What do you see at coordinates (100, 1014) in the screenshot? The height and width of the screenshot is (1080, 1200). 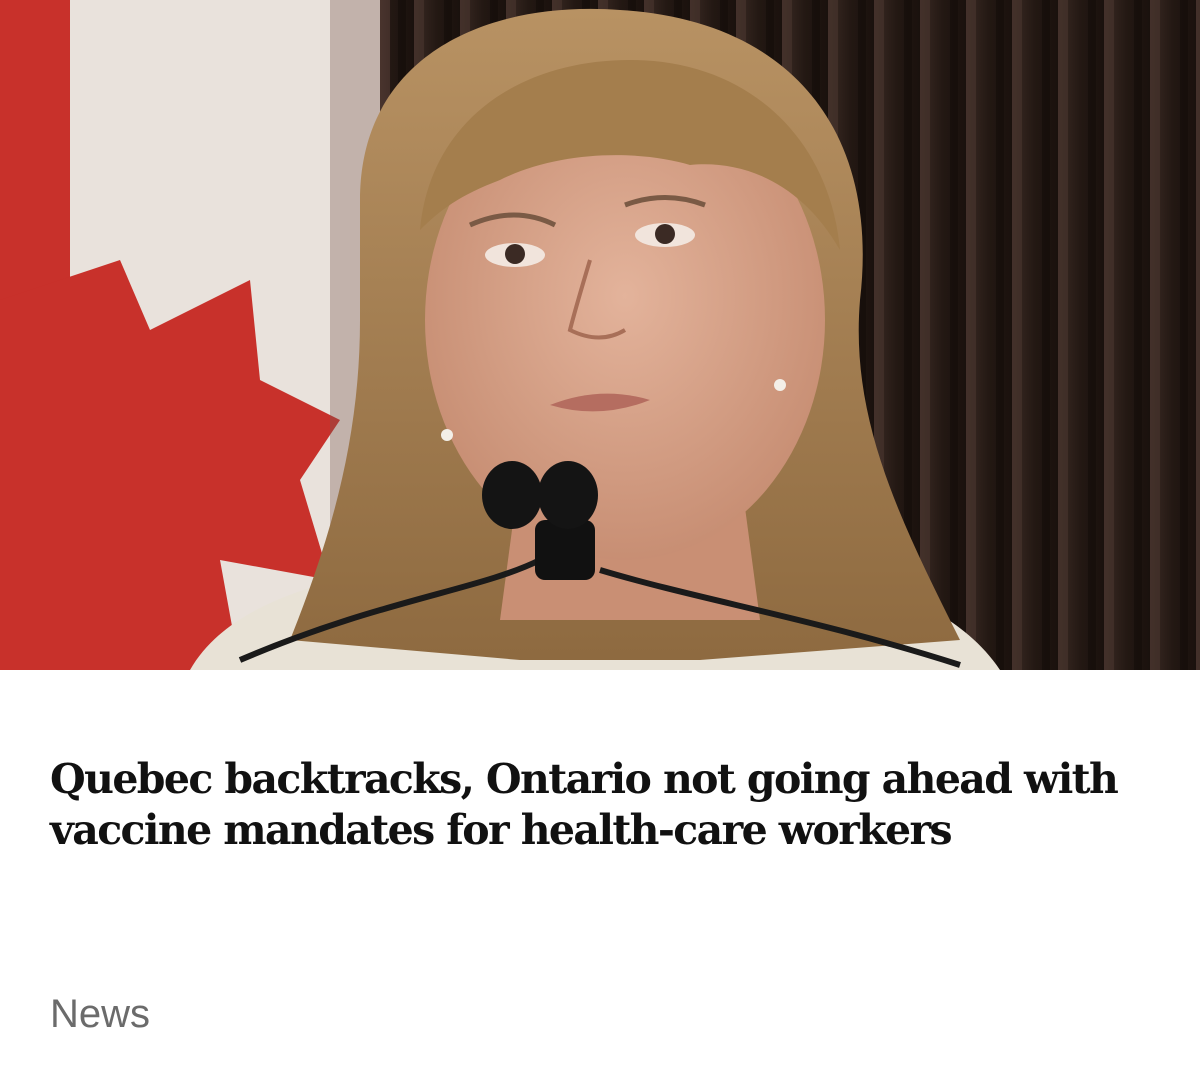 I see `article-category-label: News` at bounding box center [100, 1014].